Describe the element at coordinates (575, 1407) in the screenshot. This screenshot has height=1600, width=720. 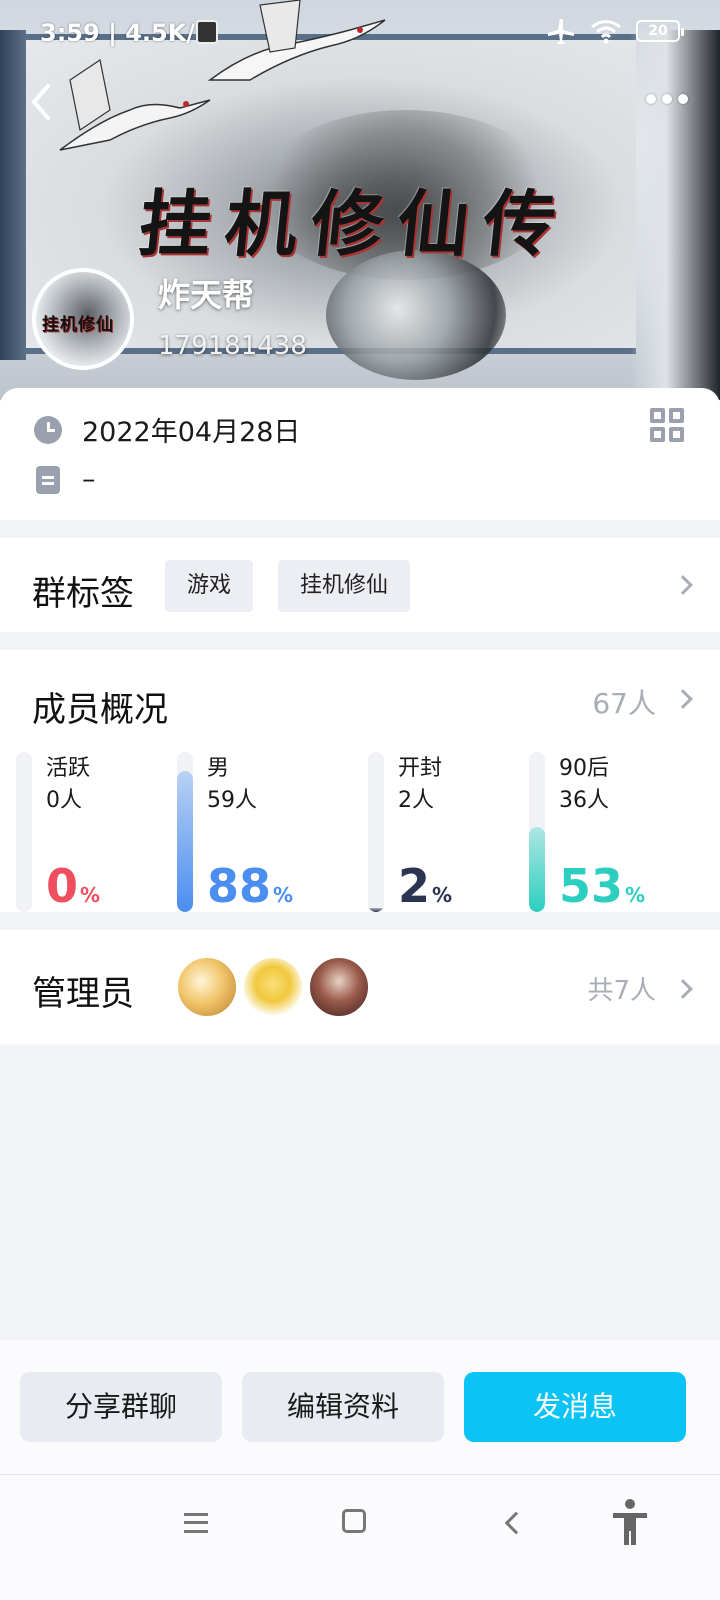
I see `send-message-button: 发消息` at that location.